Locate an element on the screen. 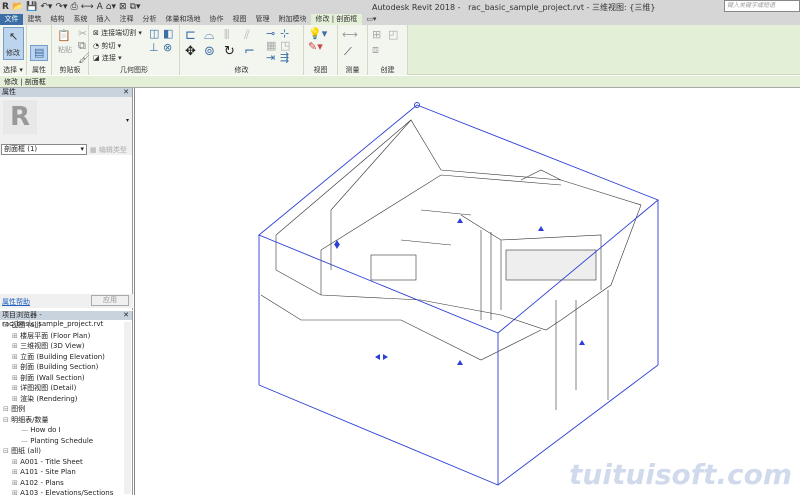 This screenshot has height=499, width=800. redo-icon: ↷▾ is located at coordinates (61, 7).